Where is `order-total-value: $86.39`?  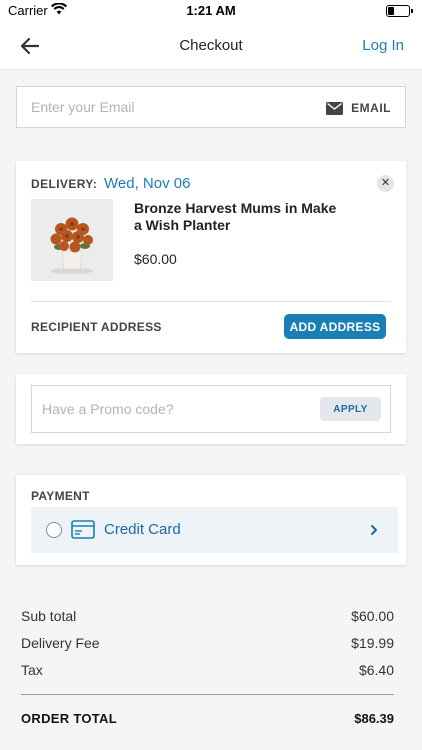 order-total-value: $86.39 is located at coordinates (374, 718).